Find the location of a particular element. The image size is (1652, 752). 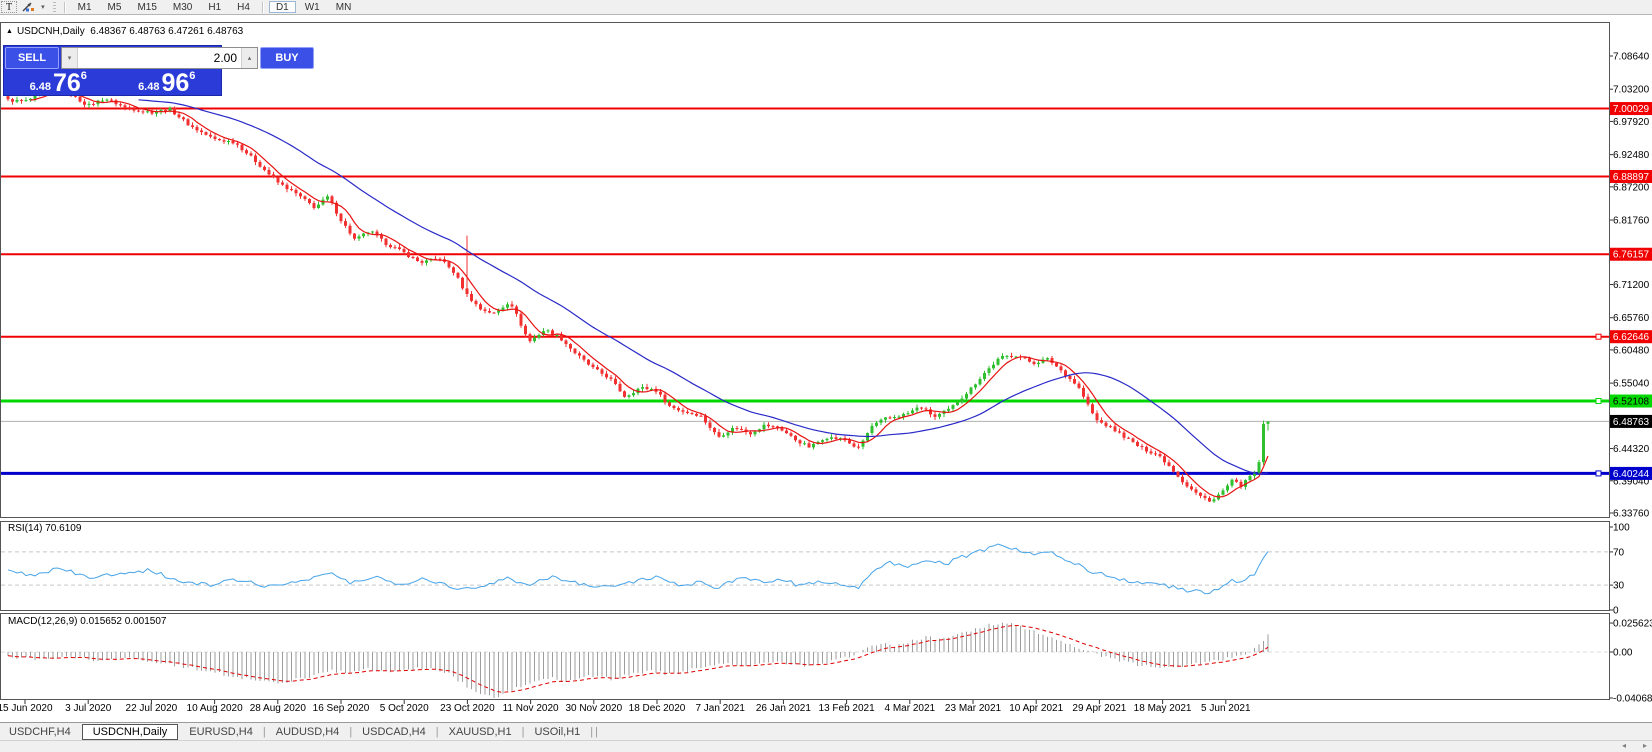

price-tick-label: 7.08640 is located at coordinates (1631, 57).